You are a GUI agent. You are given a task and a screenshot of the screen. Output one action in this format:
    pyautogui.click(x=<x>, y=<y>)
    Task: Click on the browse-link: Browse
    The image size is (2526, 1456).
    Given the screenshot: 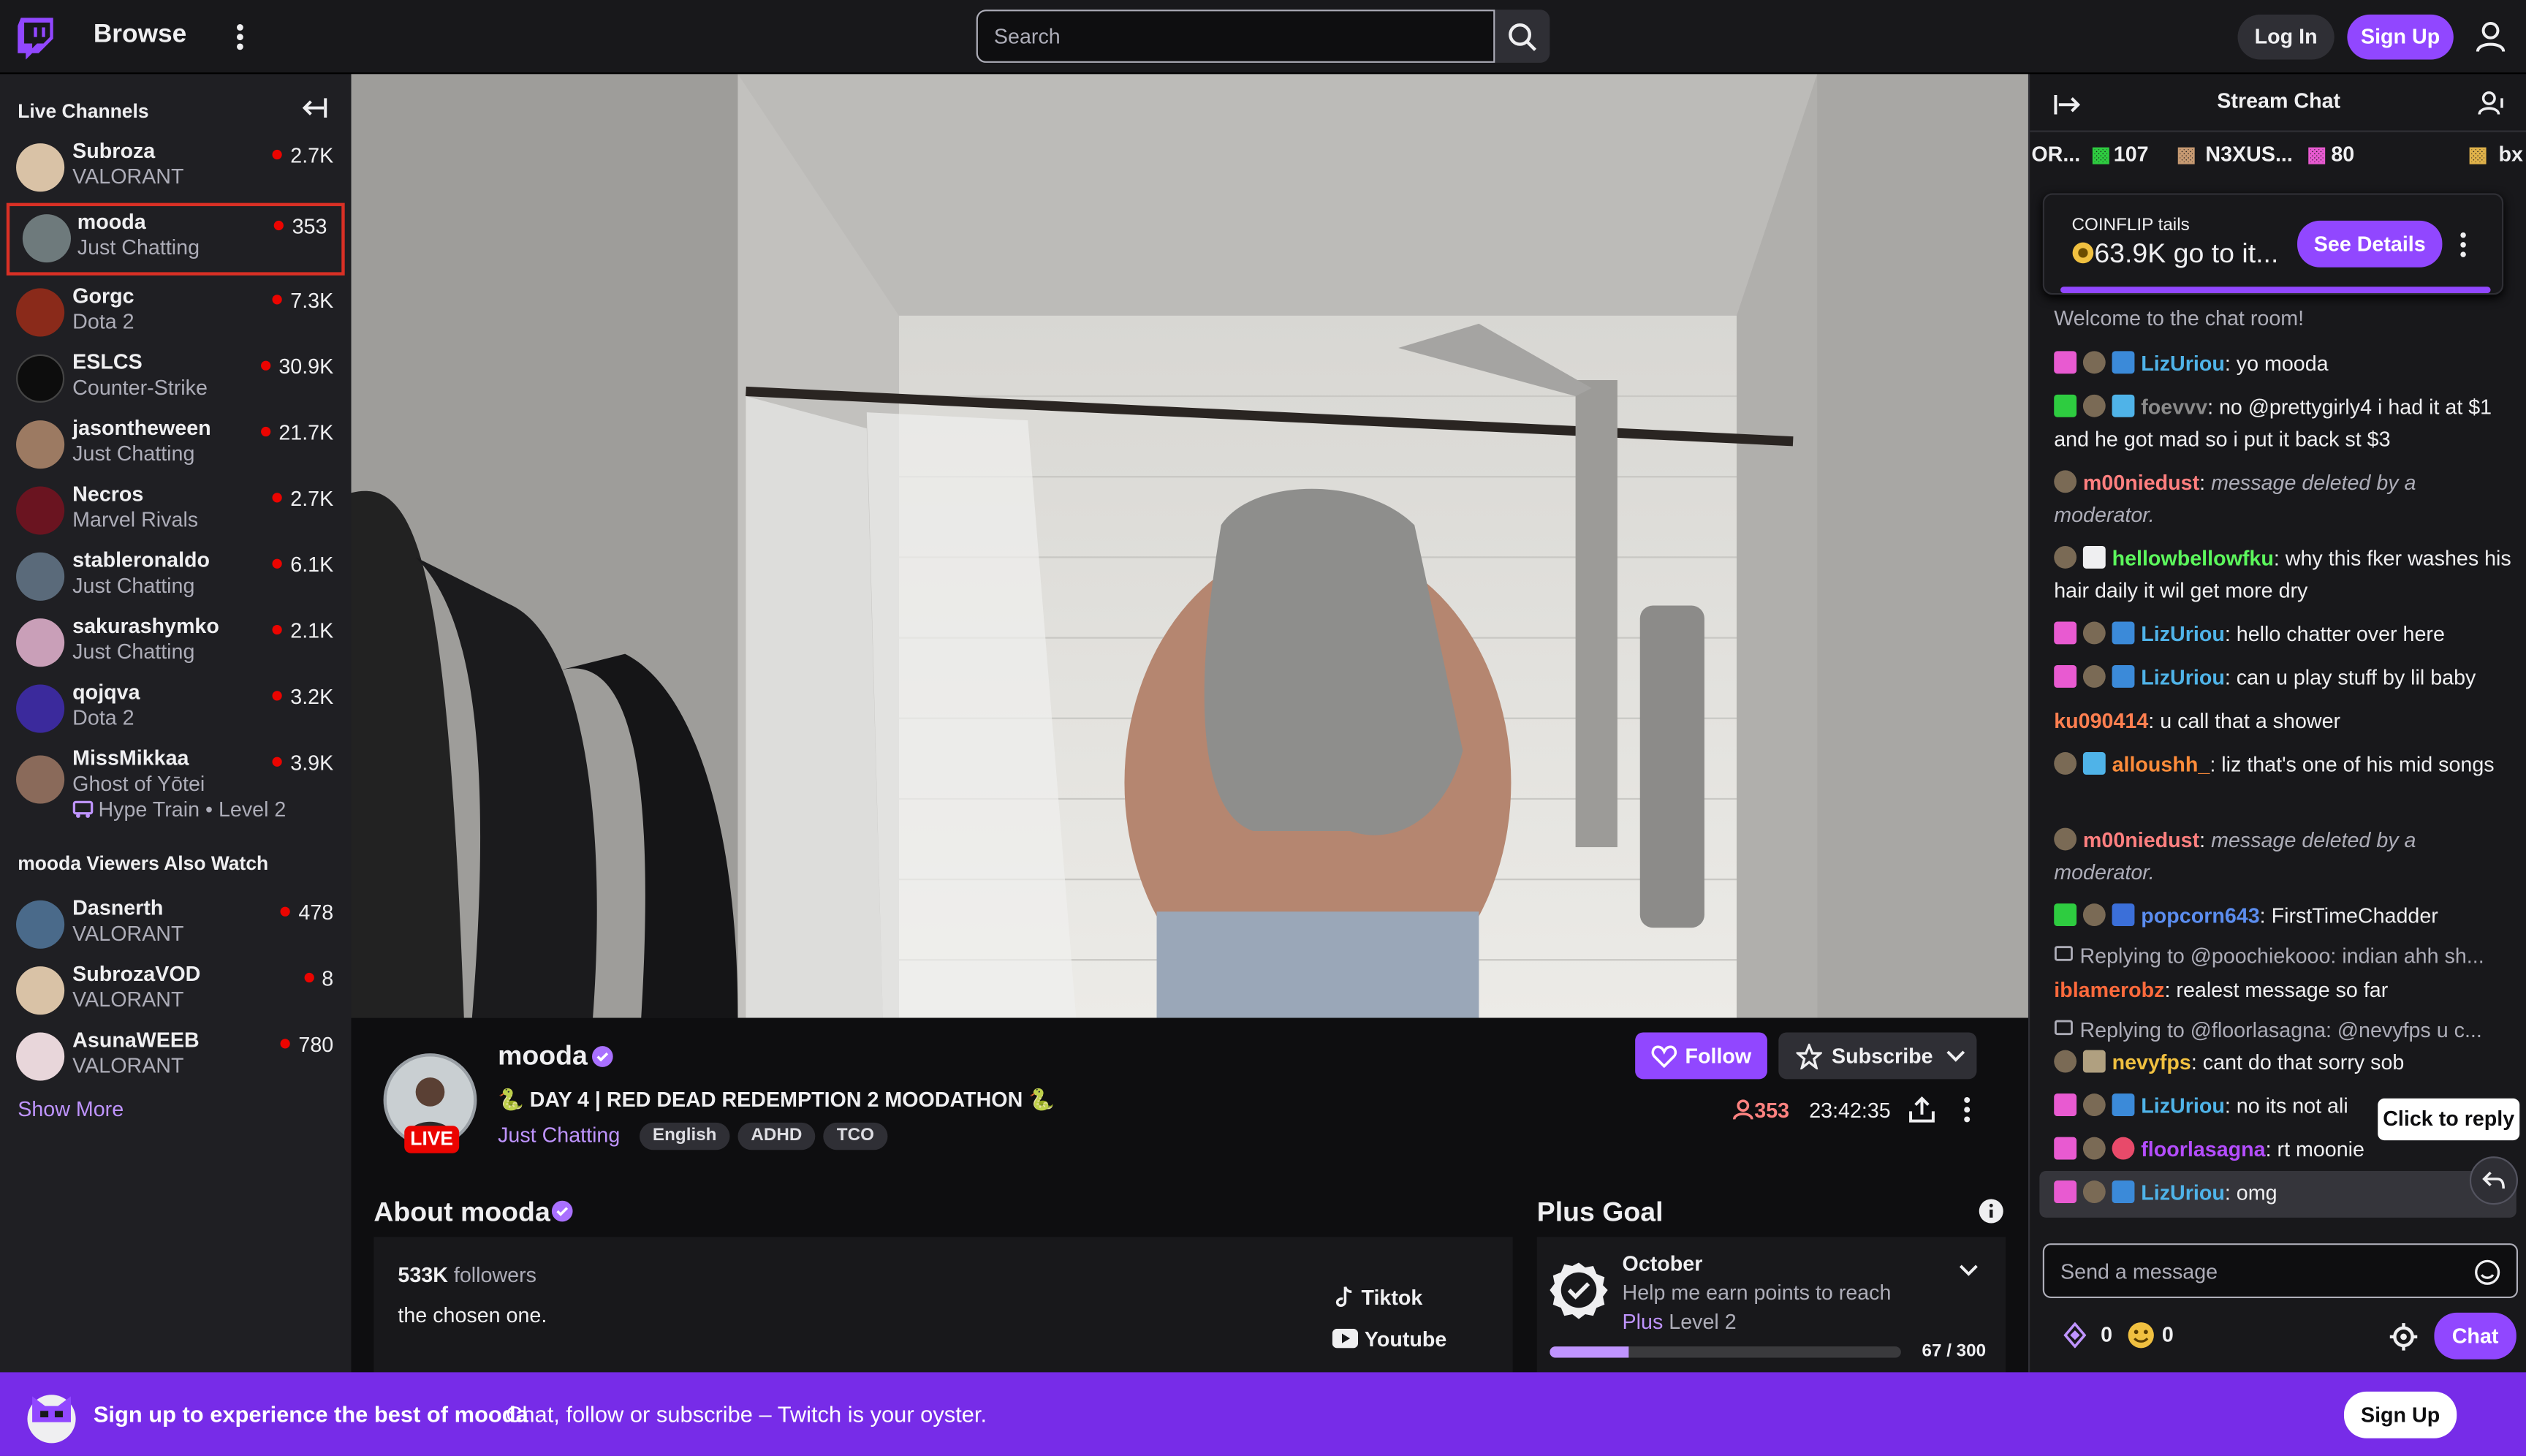 What is the action you would take?
    pyautogui.click(x=140, y=35)
    